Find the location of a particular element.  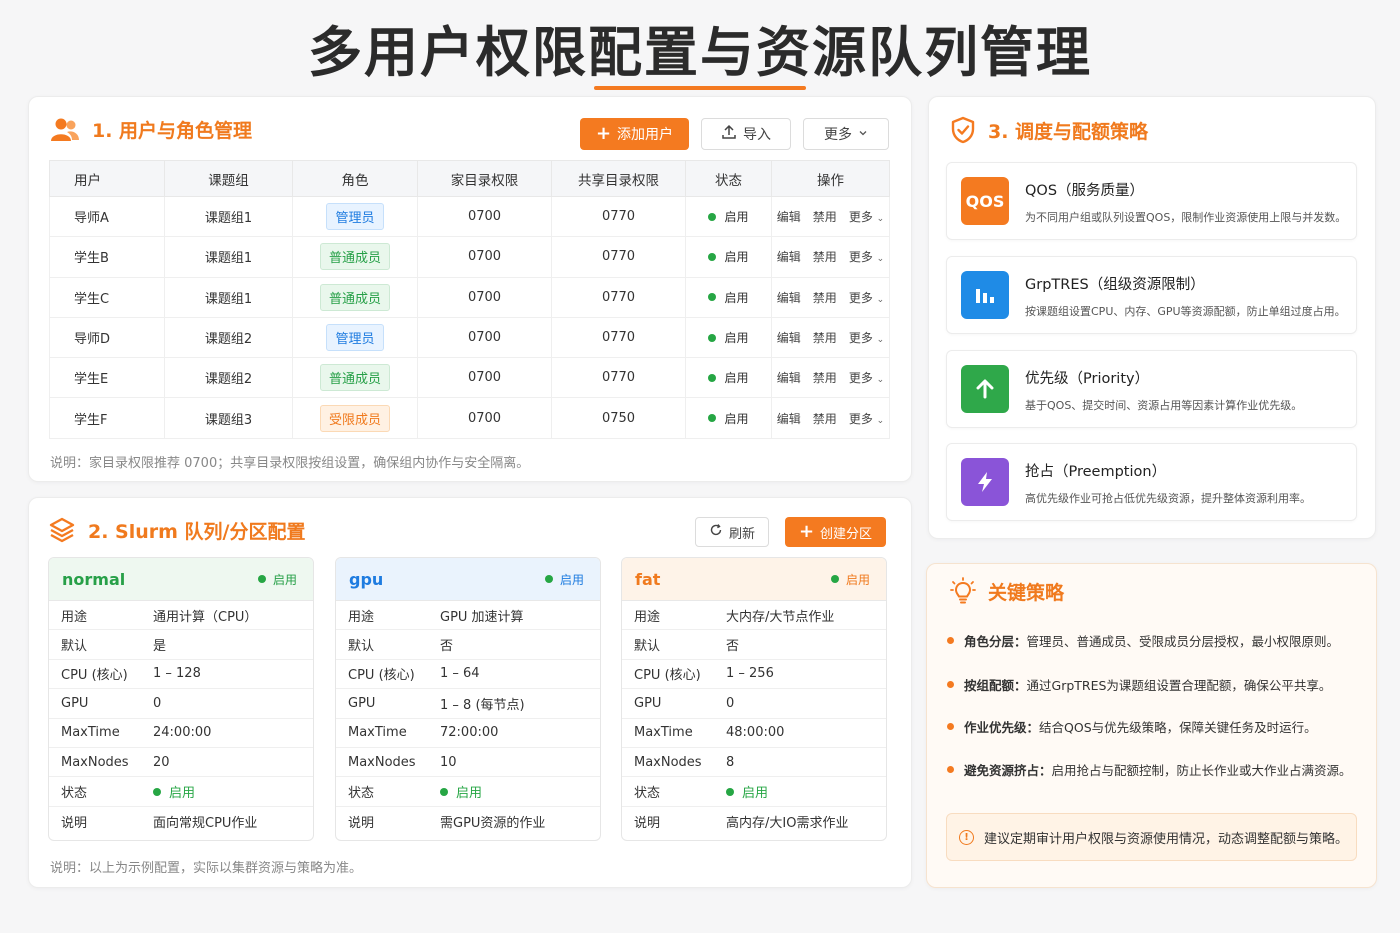

partition-row: CPU (核心) 1 – 64 is located at coordinates (468, 675).